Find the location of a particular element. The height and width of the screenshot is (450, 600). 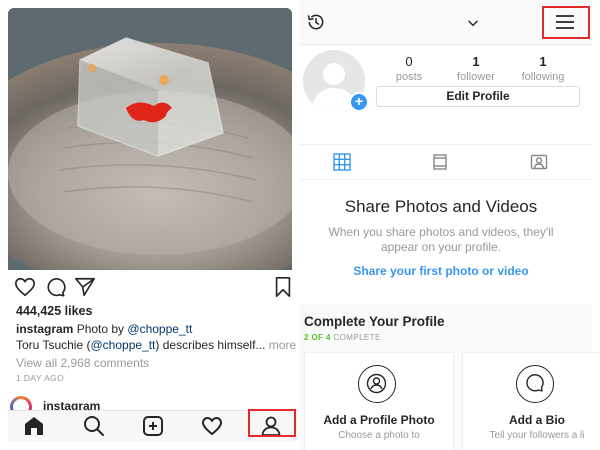

complete-profile-progress: 2 OF 4 COMPLETE is located at coordinates (342, 337).